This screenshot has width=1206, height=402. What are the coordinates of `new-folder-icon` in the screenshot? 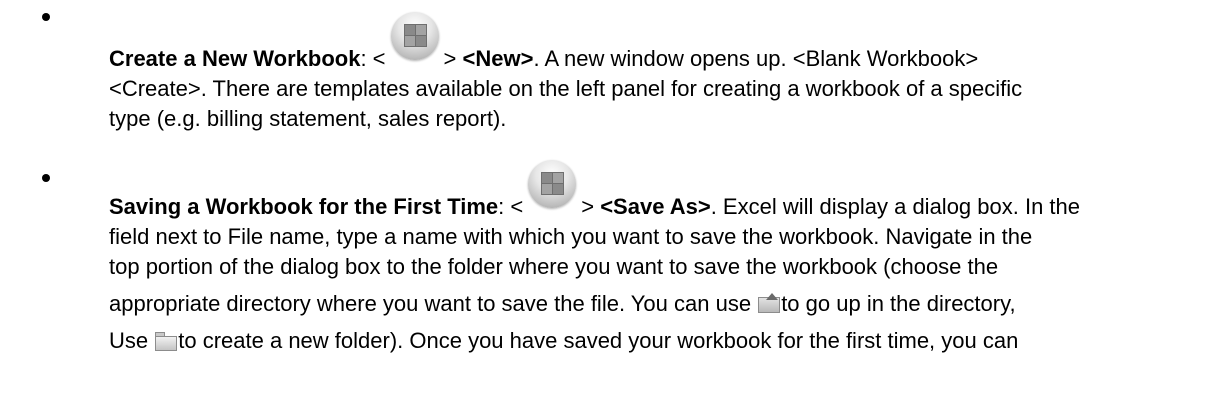 It's located at (166, 340).